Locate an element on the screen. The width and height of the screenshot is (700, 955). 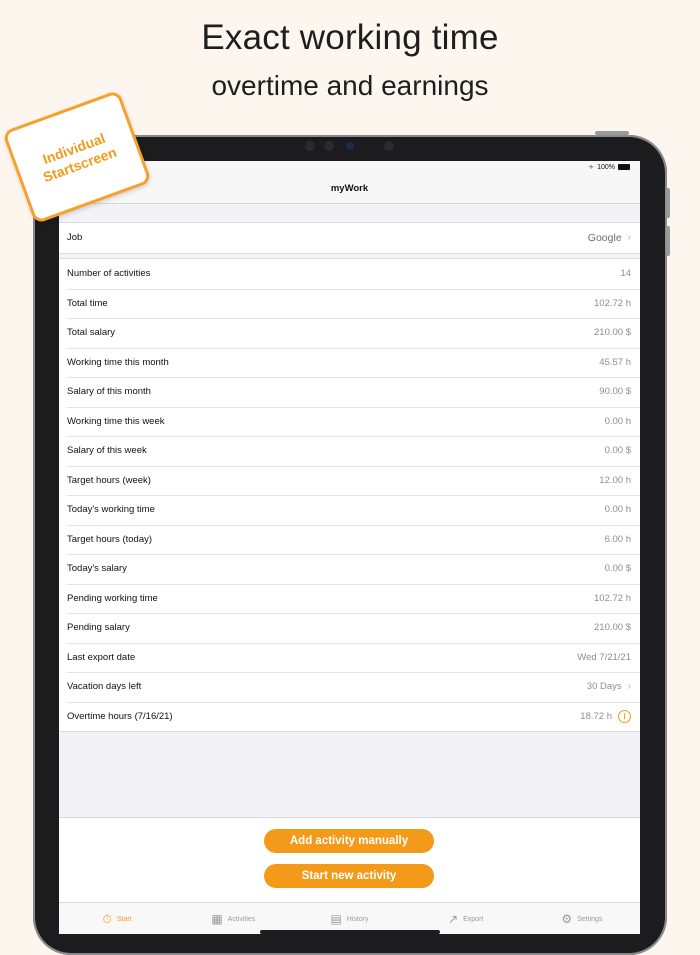
tab-settings: ⚙ Settings is located at coordinates (582, 918).